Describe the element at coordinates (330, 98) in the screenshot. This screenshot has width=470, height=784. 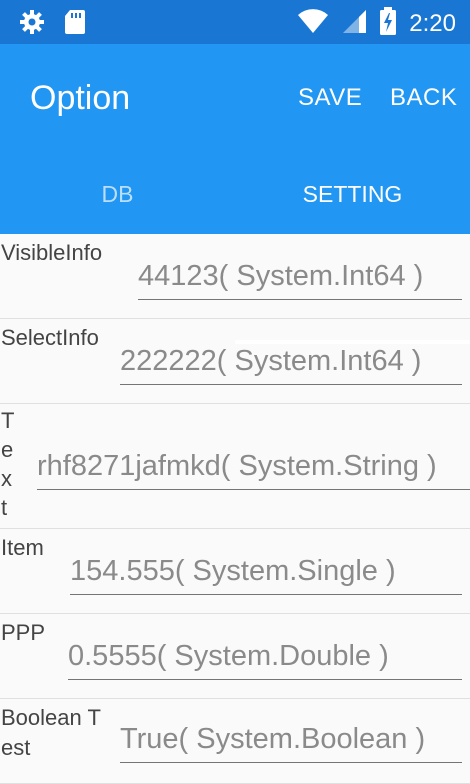
I see `save-button: SAVE` at that location.